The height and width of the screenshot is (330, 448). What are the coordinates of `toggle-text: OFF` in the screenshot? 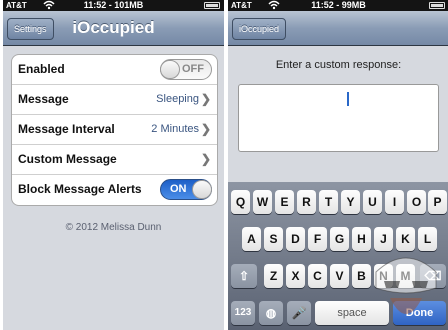 It's located at (193, 69).